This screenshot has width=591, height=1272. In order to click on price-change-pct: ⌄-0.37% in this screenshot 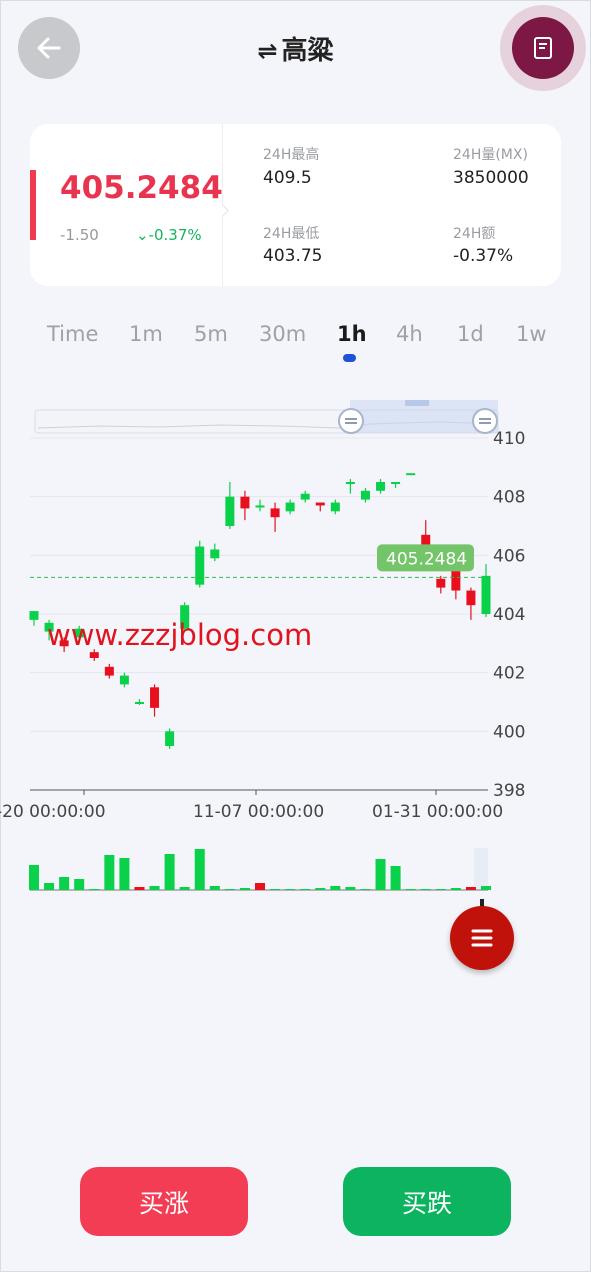, I will do `click(169, 235)`.